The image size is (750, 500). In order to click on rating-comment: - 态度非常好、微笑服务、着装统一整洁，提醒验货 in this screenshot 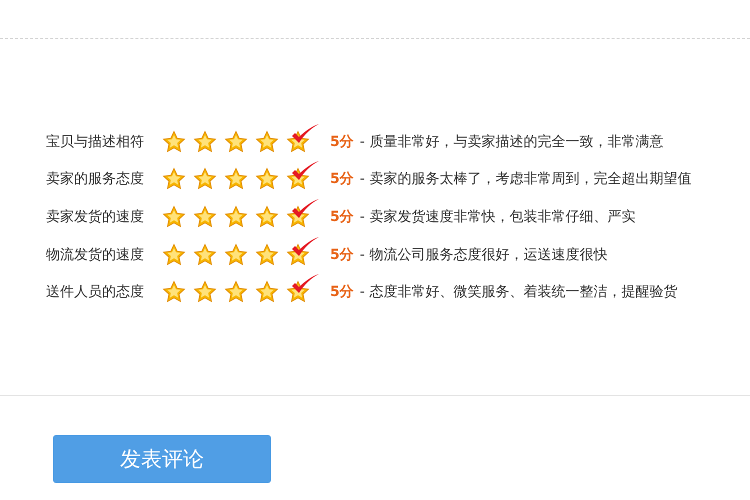, I will do `click(519, 292)`.